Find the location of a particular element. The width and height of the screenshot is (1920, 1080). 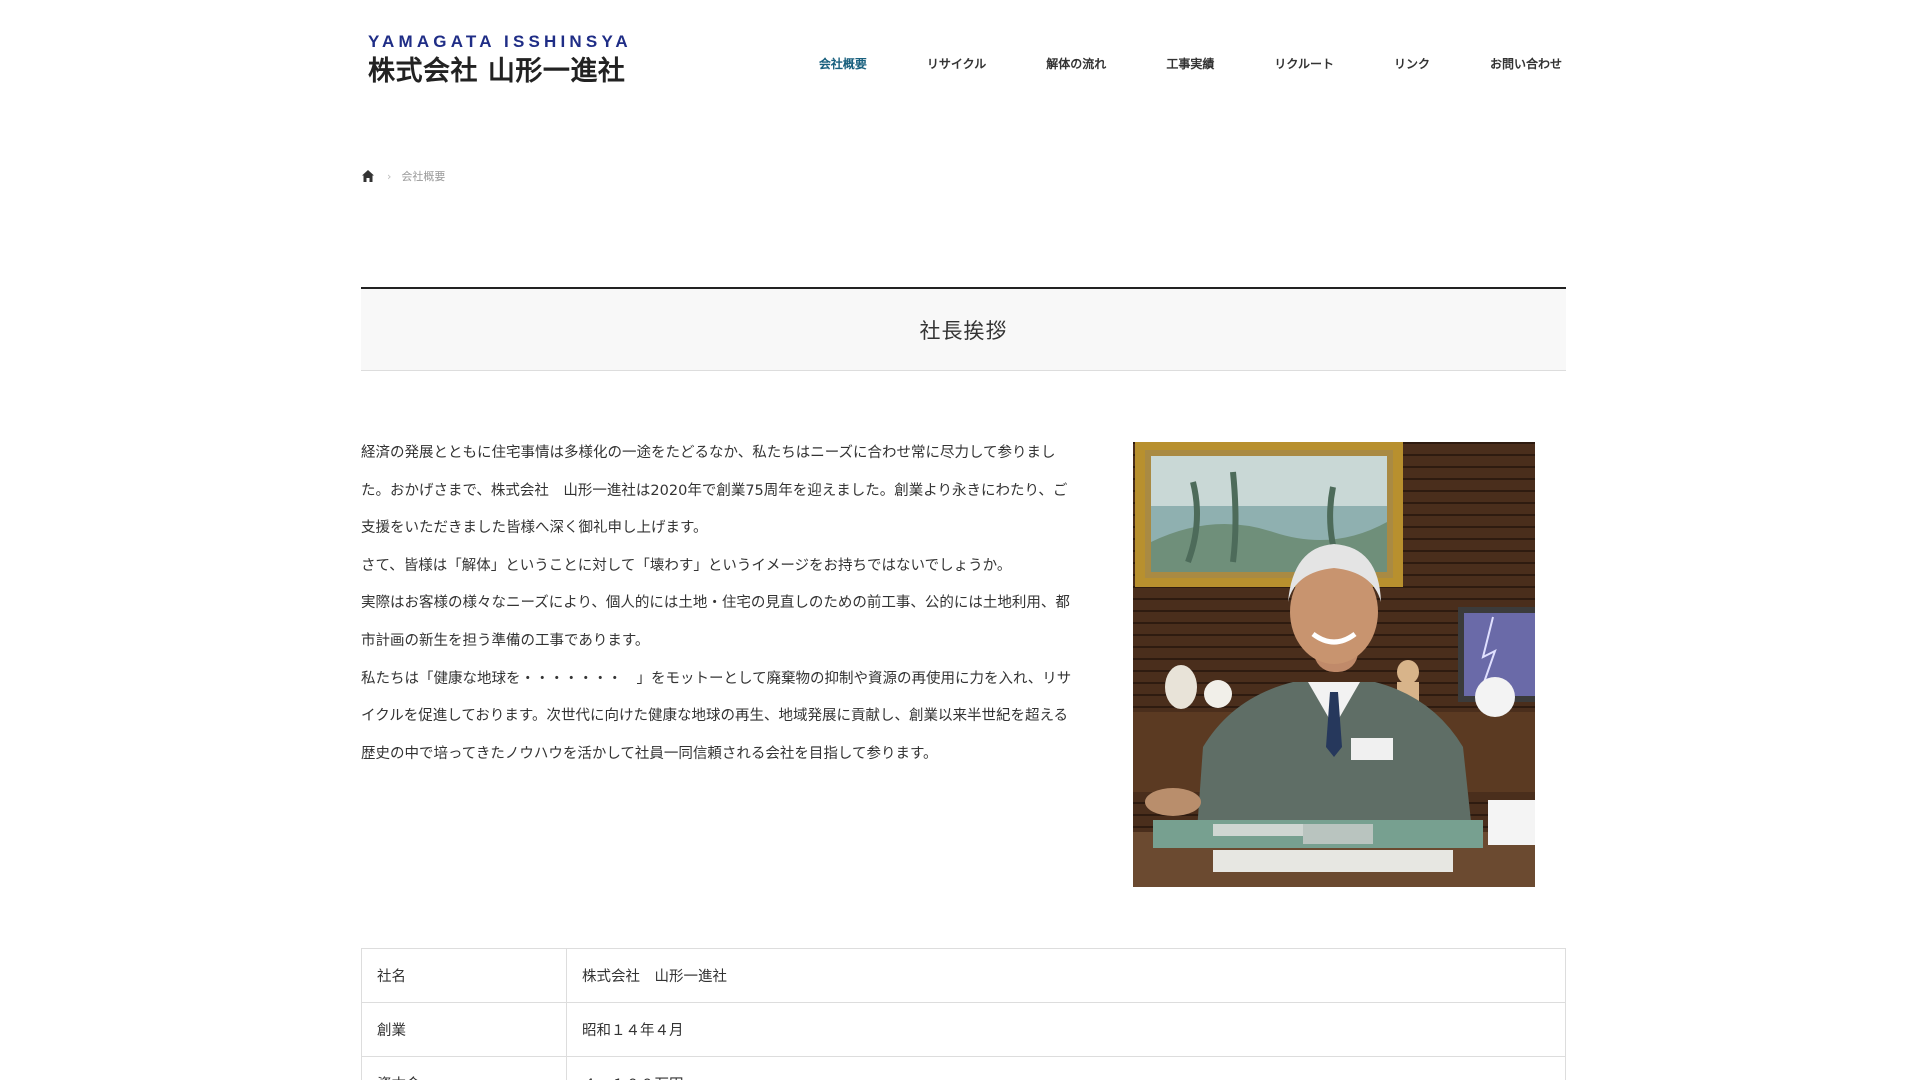

company-info-table: 社名 株式会社 山形一進社 創業 昭和１４年４月 資本金 ４，１００万円 is located at coordinates (963, 1014).